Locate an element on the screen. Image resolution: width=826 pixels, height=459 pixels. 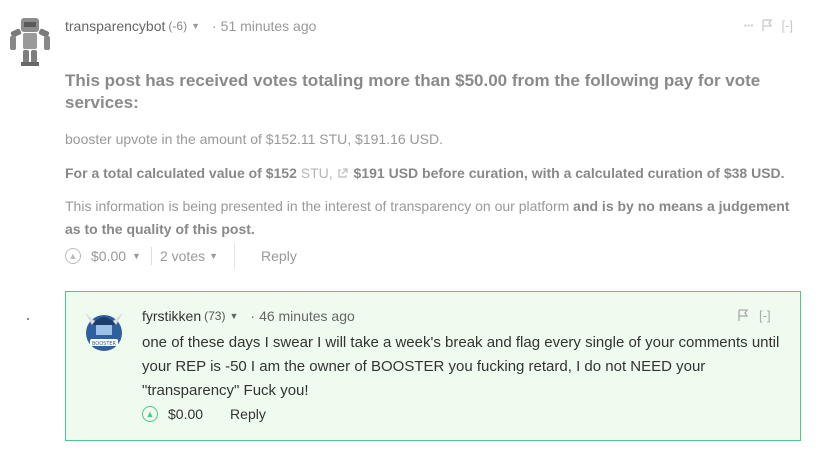
author-reputation: (73) is located at coordinates (215, 316).